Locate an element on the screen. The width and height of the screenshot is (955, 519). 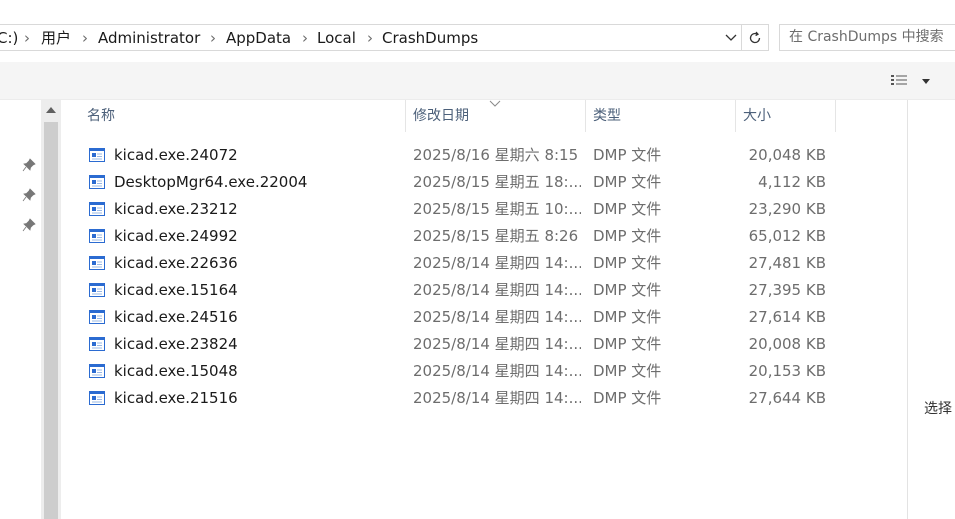
file-size: 27,395 KB is located at coordinates (787, 290).